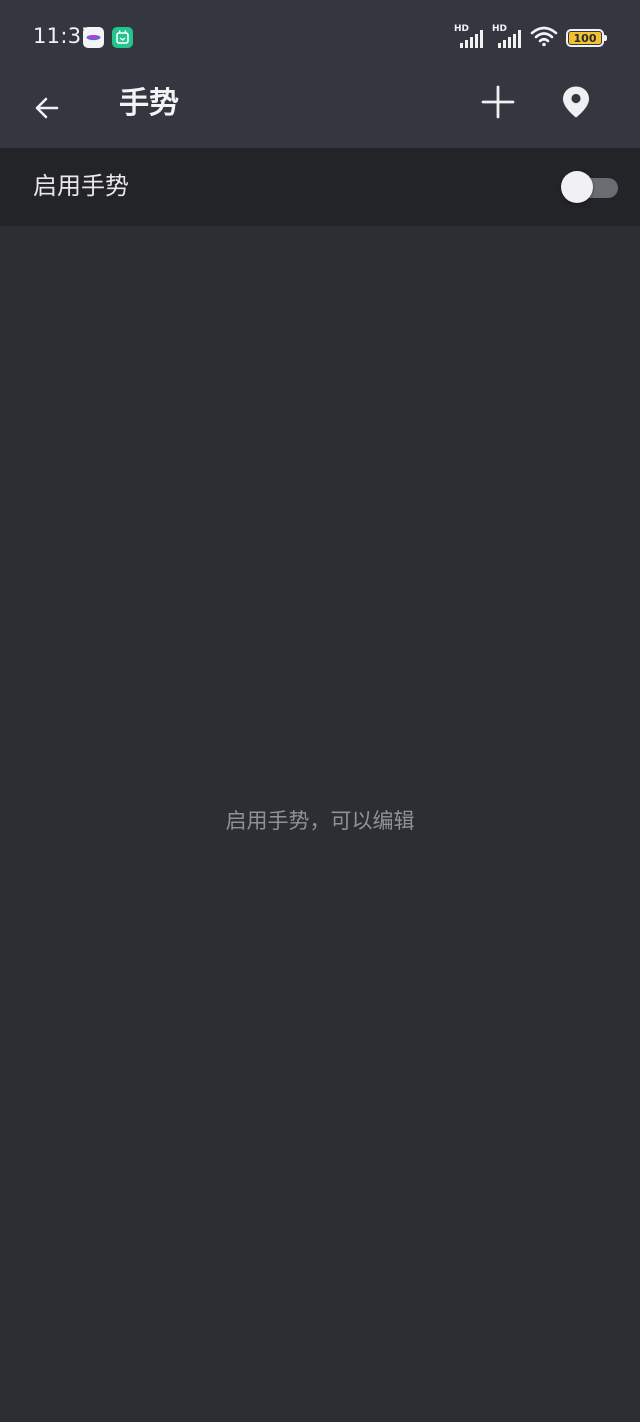  What do you see at coordinates (81, 186) in the screenshot?
I see `enable-gesture-label: 启用手势` at bounding box center [81, 186].